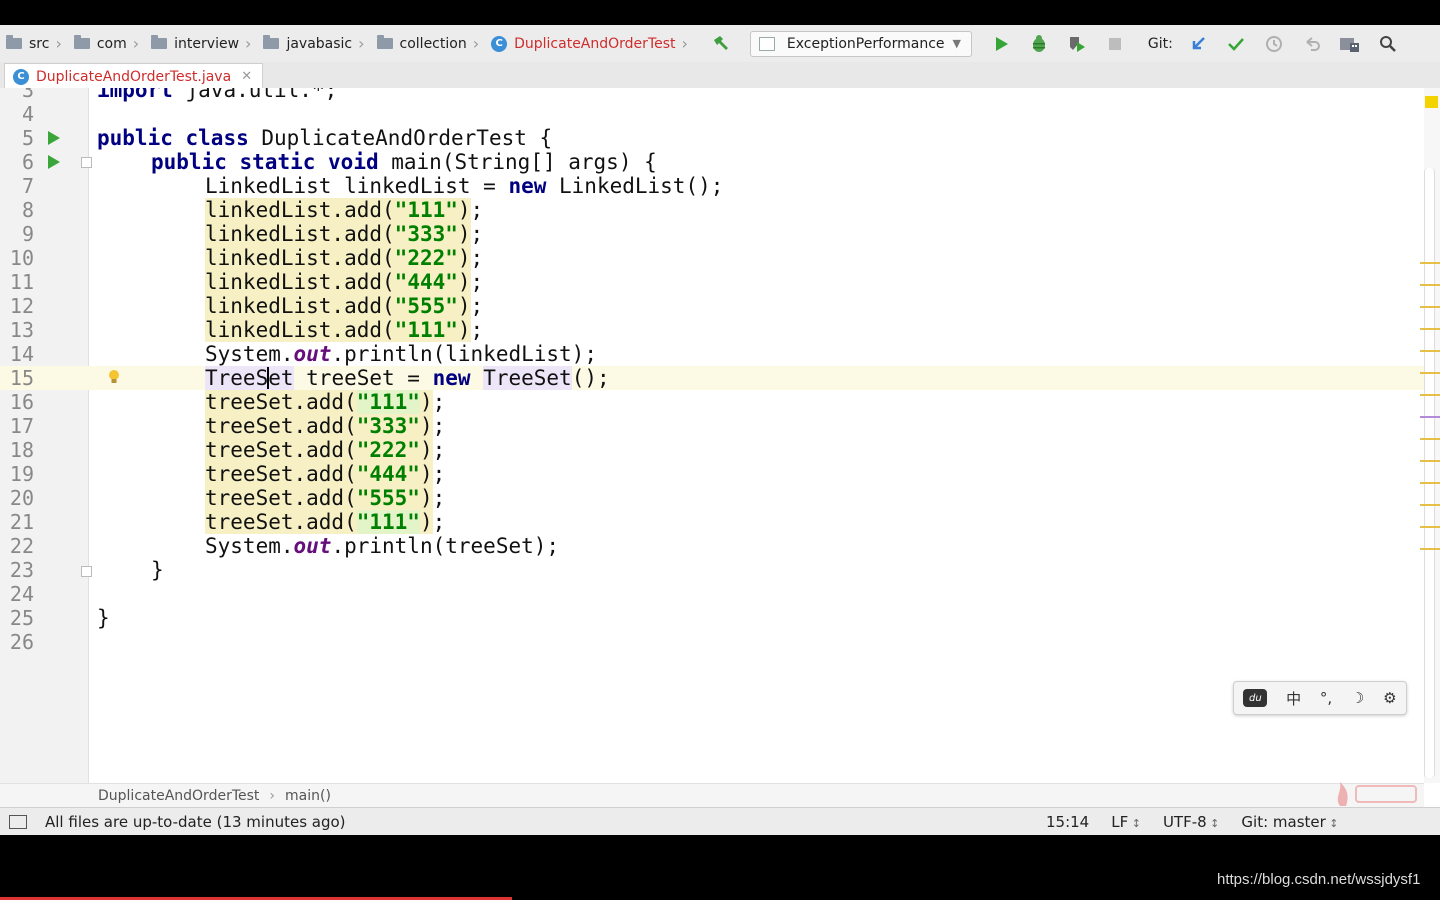 Image resolution: width=1440 pixels, height=900 pixels. Describe the element at coordinates (1388, 44) in the screenshot. I see `search-icon` at that location.